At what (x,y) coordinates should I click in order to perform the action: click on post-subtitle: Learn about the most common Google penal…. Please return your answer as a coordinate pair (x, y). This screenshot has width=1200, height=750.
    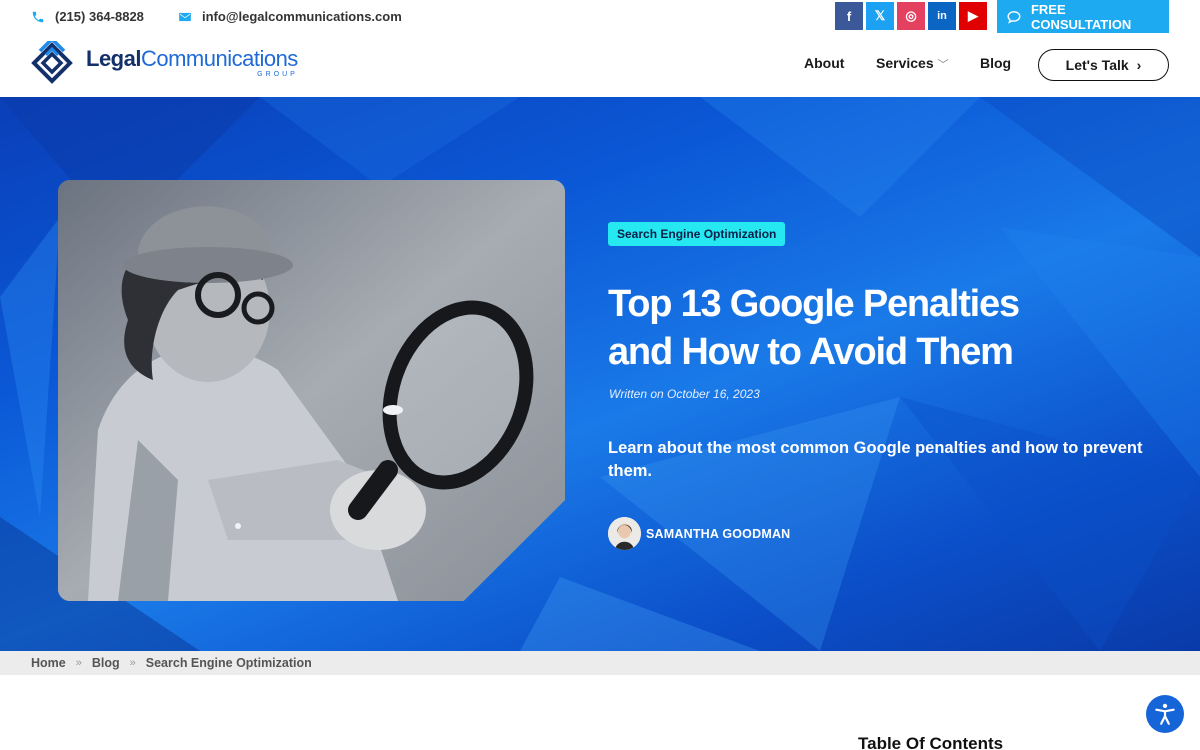
    Looking at the image, I should click on (875, 459).